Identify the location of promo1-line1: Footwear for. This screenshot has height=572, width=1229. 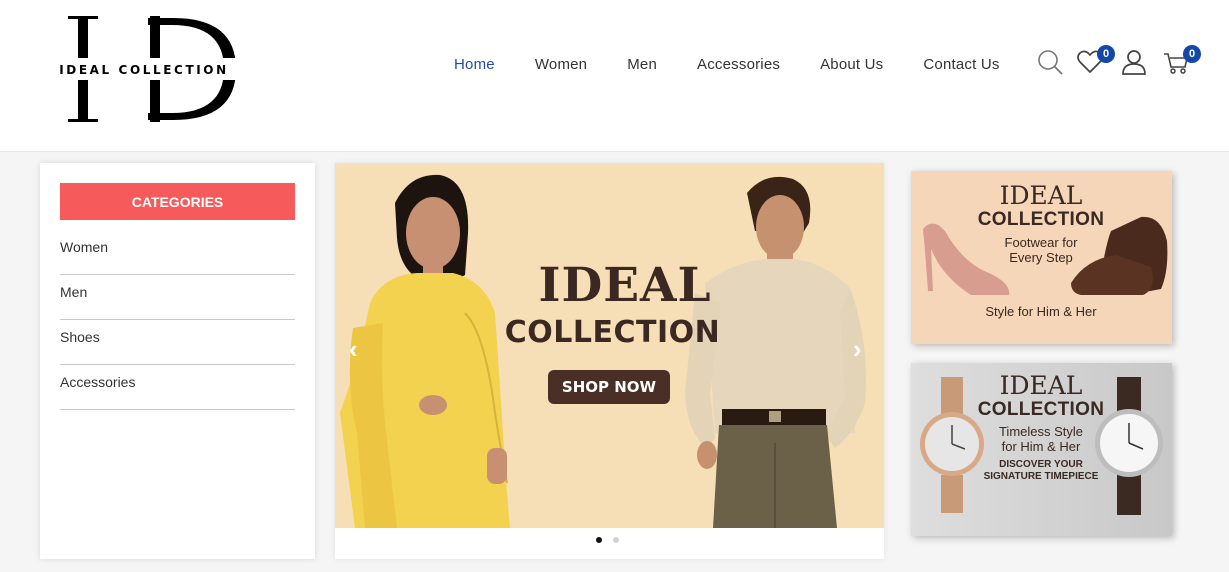
(1041, 242).